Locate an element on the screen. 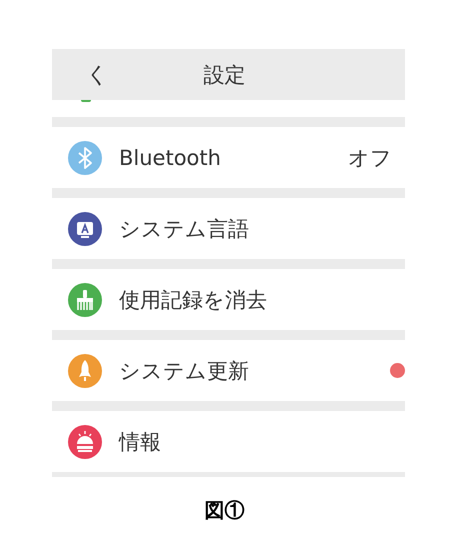  figure-caption: 図① is located at coordinates (224, 511).